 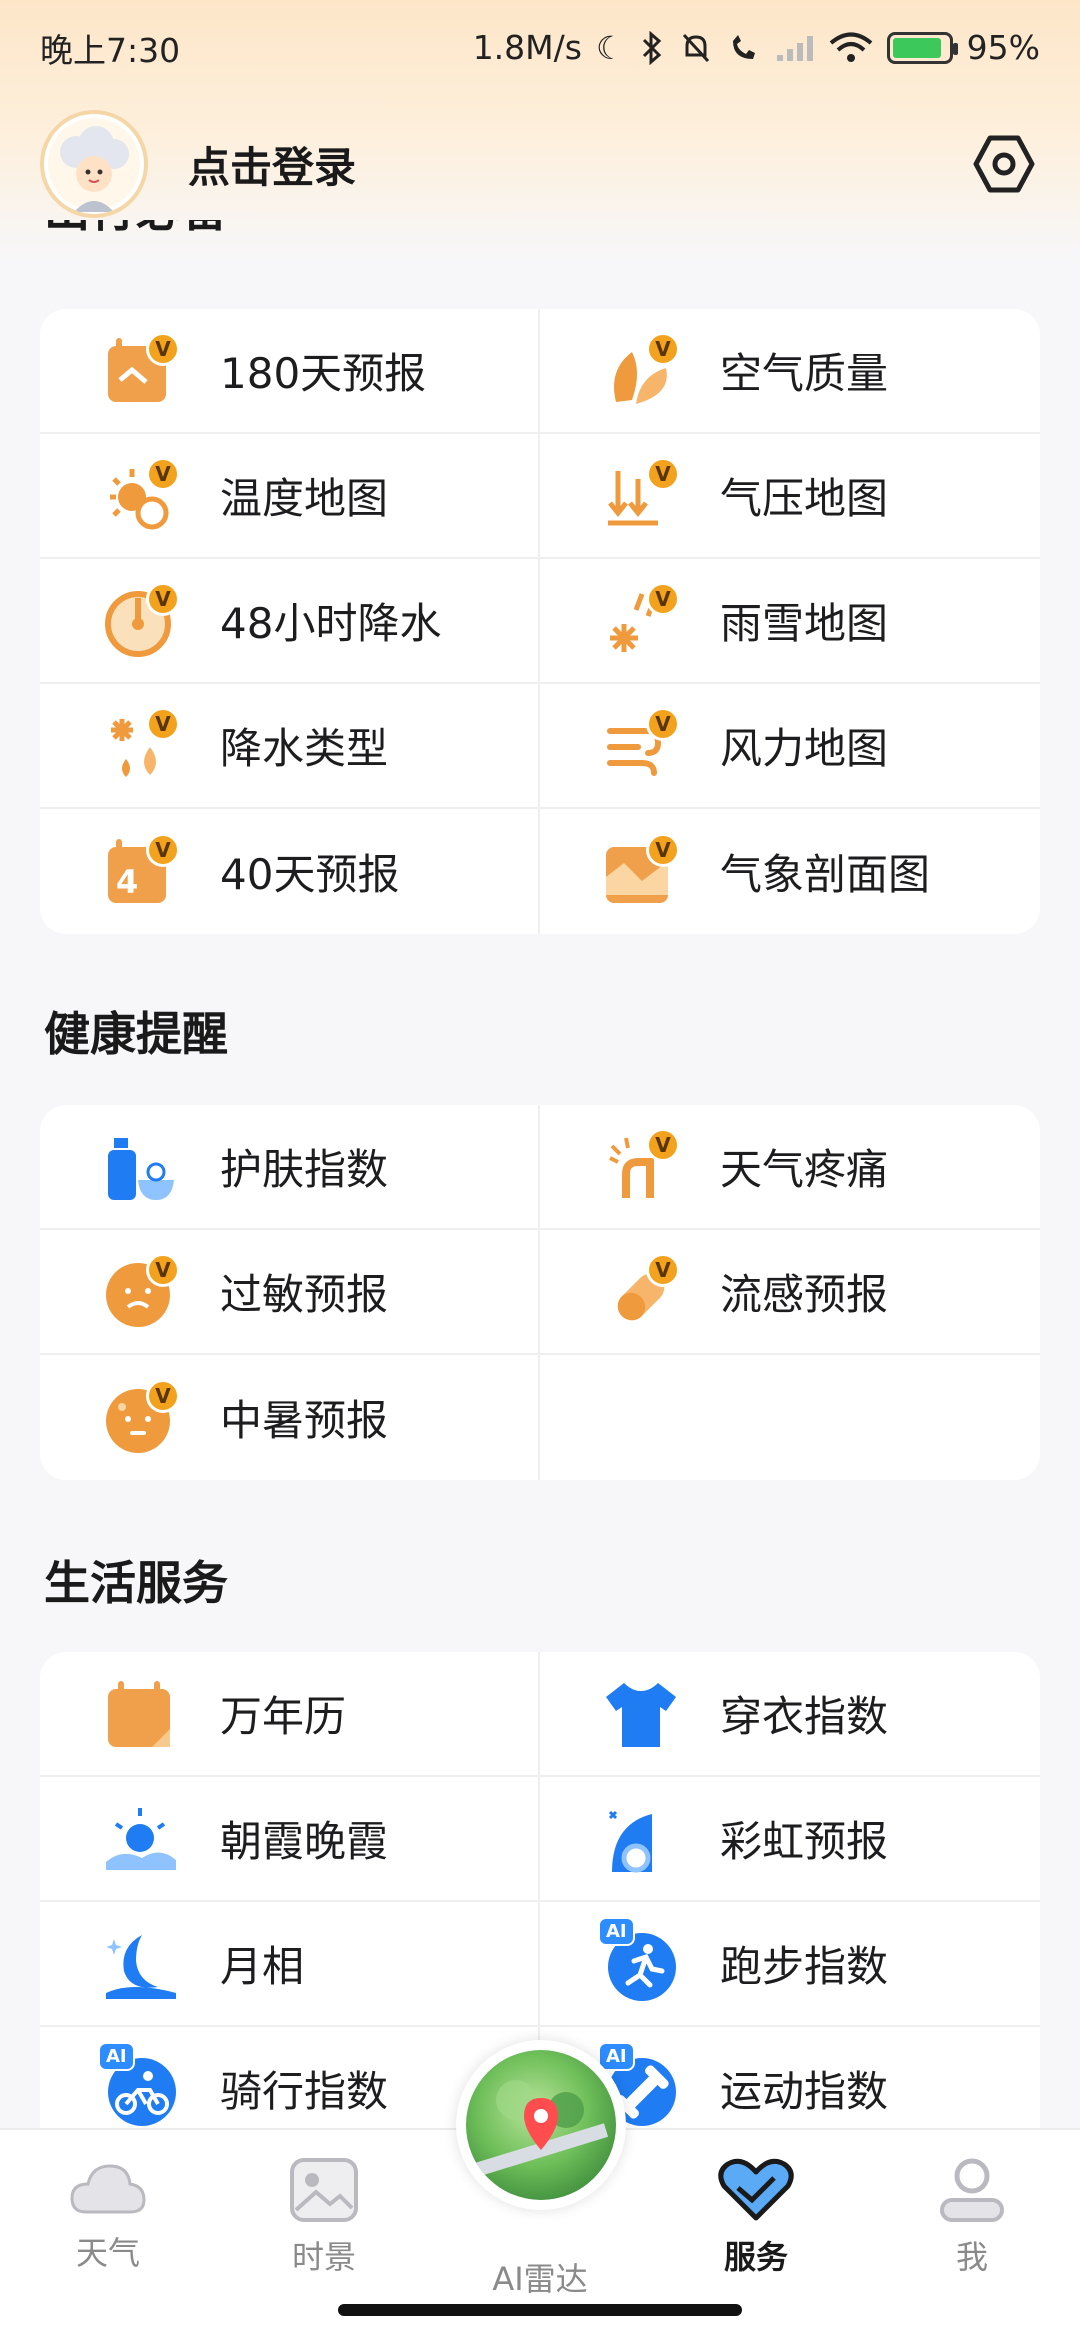 I want to click on item-label: 流感预报, so click(x=804, y=1294).